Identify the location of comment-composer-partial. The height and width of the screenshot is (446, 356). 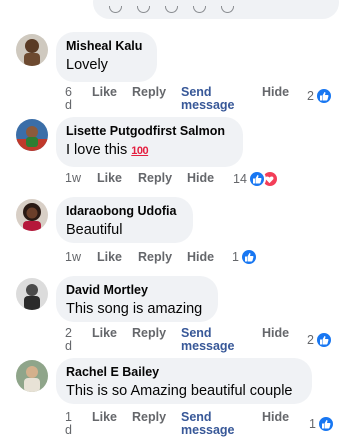
(216, 9).